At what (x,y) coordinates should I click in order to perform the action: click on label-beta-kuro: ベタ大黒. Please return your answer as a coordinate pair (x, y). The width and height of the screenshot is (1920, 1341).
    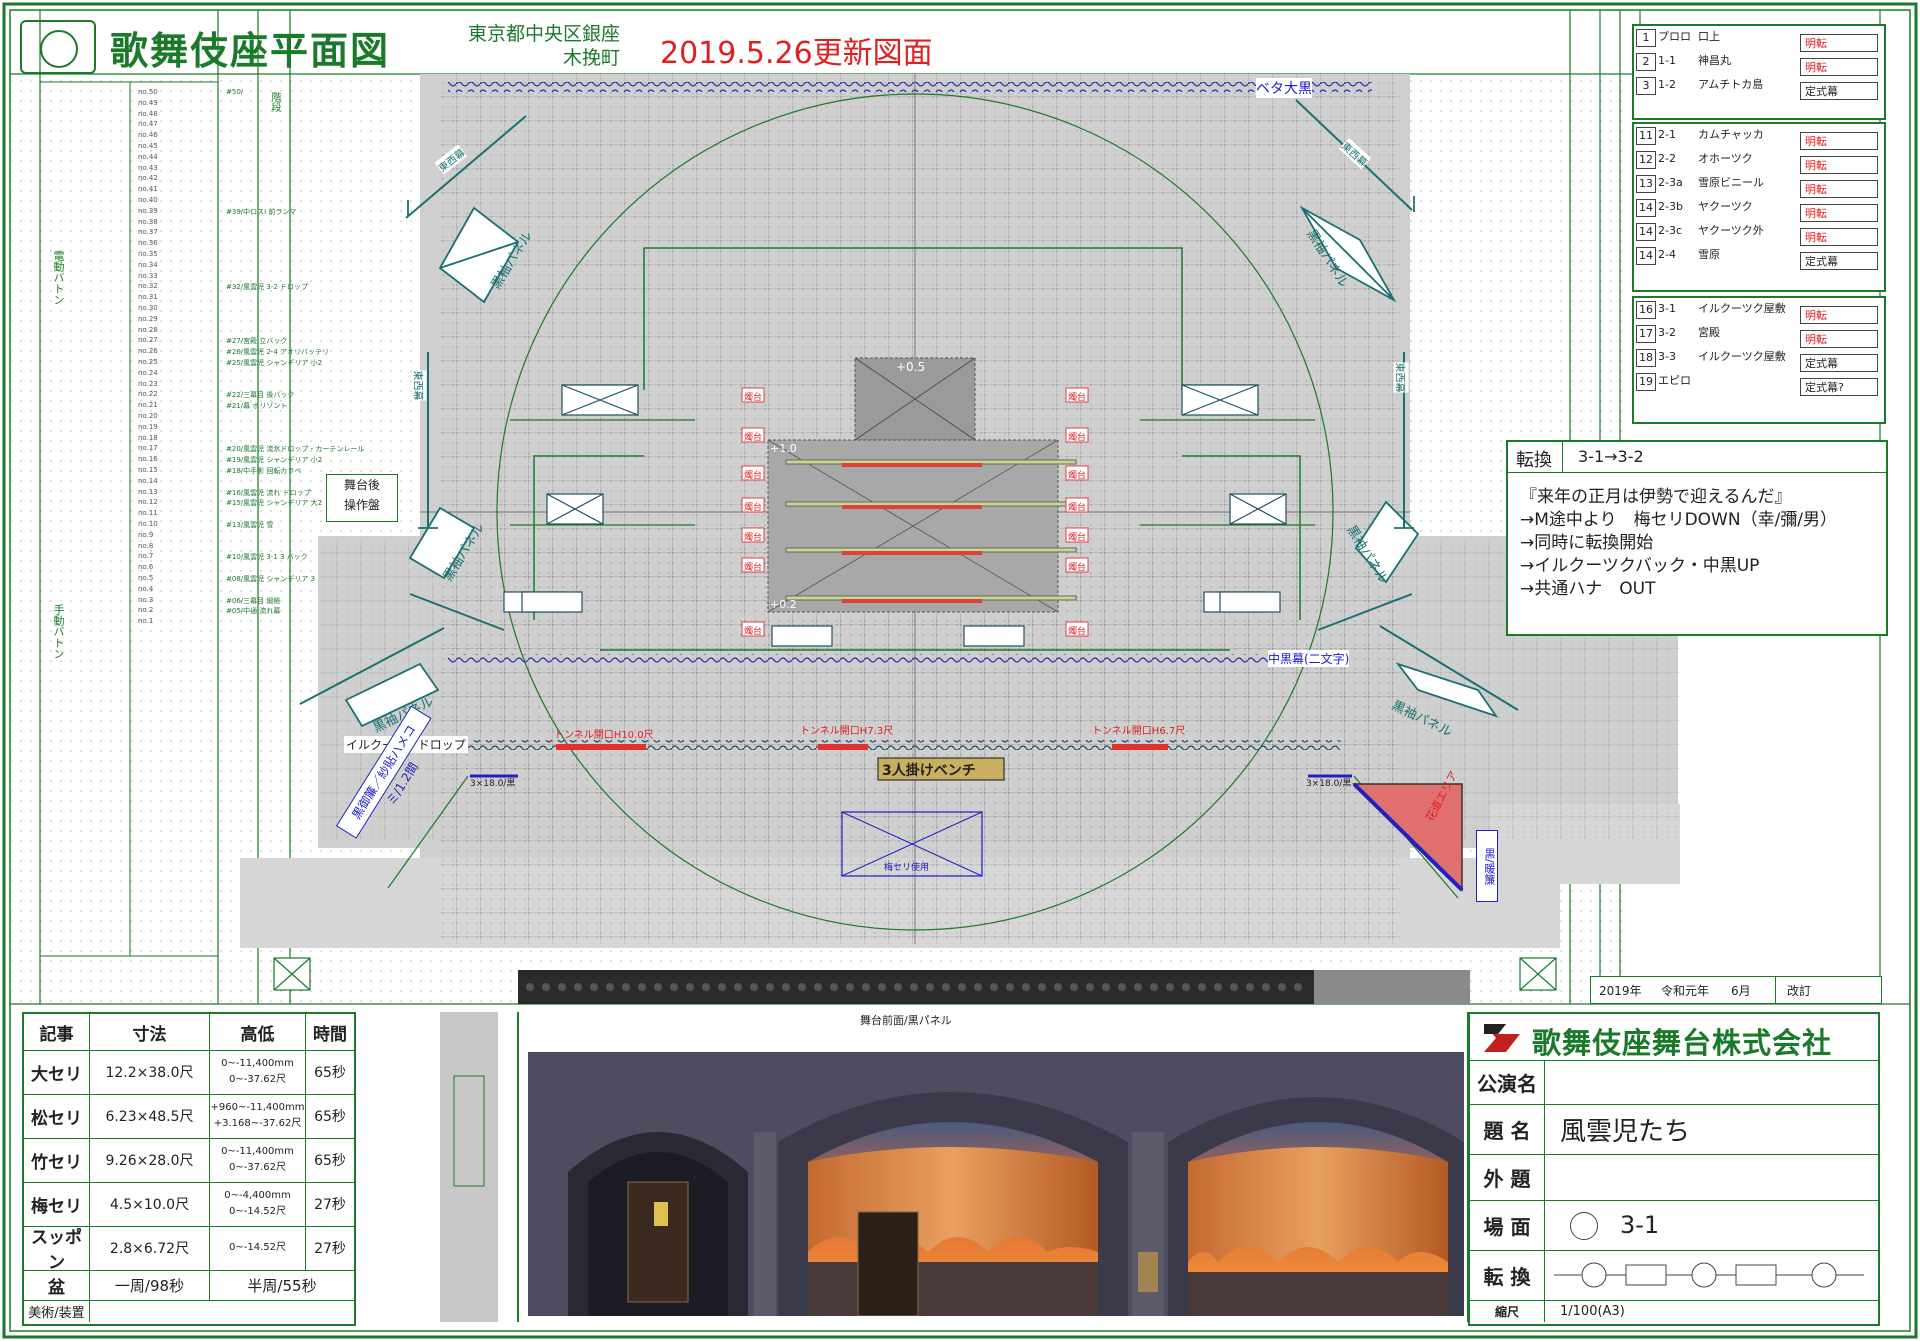
    Looking at the image, I should click on (1284, 88).